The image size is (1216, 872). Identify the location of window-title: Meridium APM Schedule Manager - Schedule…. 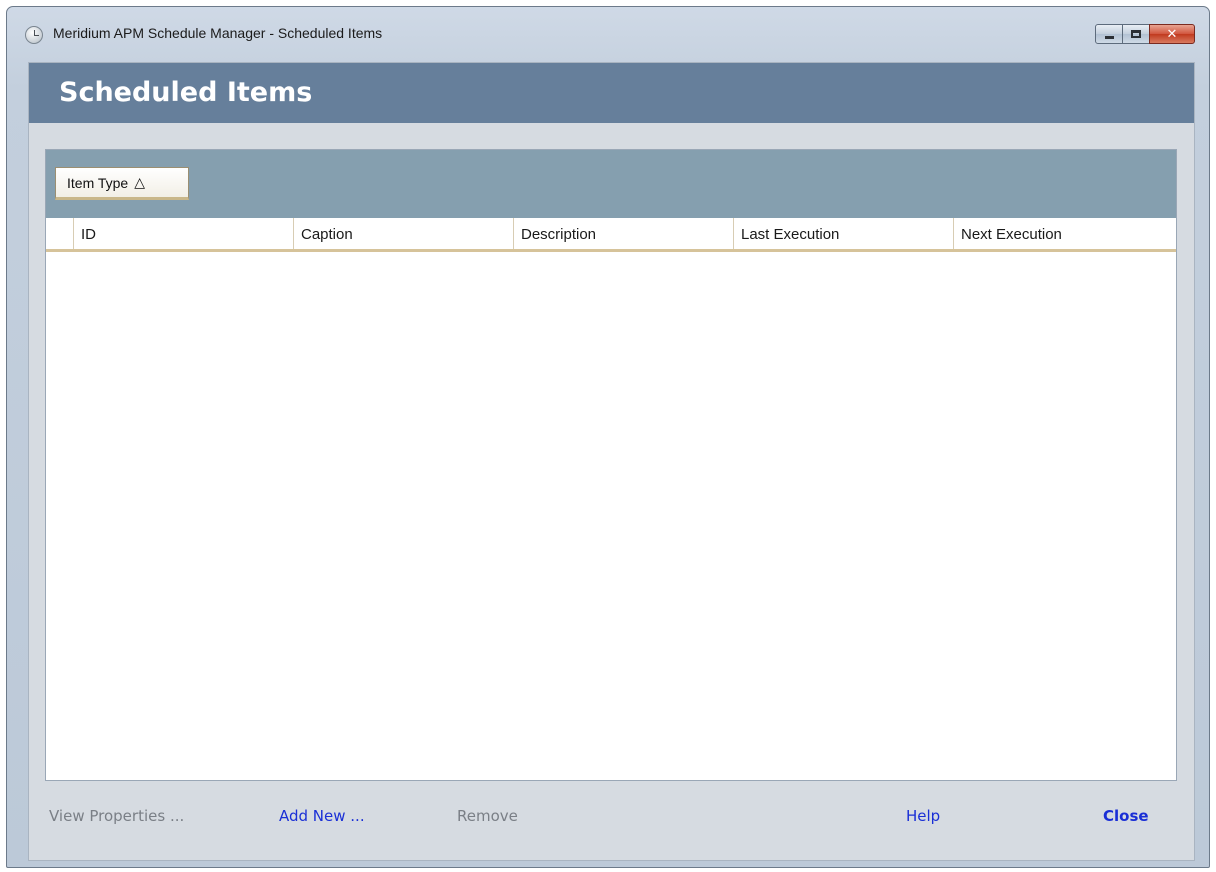
(218, 33).